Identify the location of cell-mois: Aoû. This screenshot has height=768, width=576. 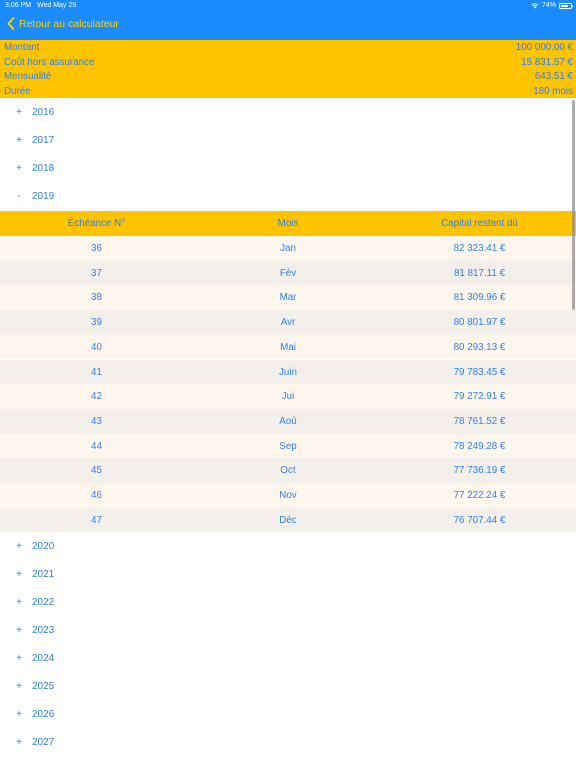
(288, 421).